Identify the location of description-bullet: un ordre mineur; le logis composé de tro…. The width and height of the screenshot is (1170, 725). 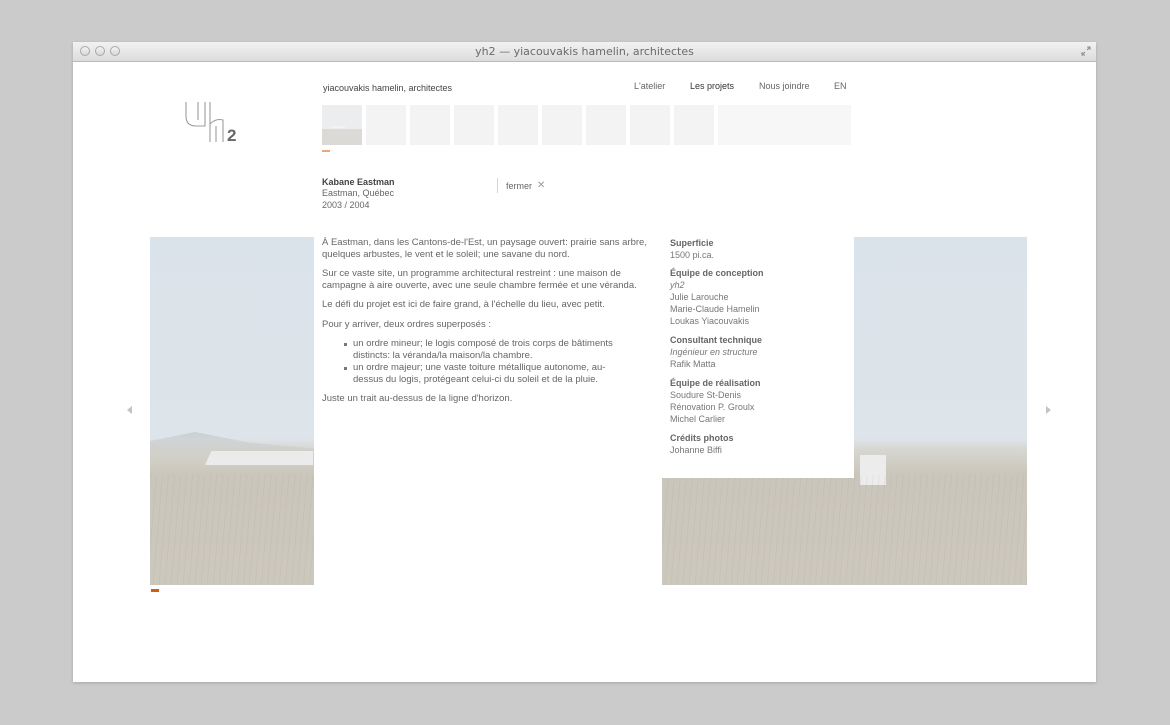
(483, 349).